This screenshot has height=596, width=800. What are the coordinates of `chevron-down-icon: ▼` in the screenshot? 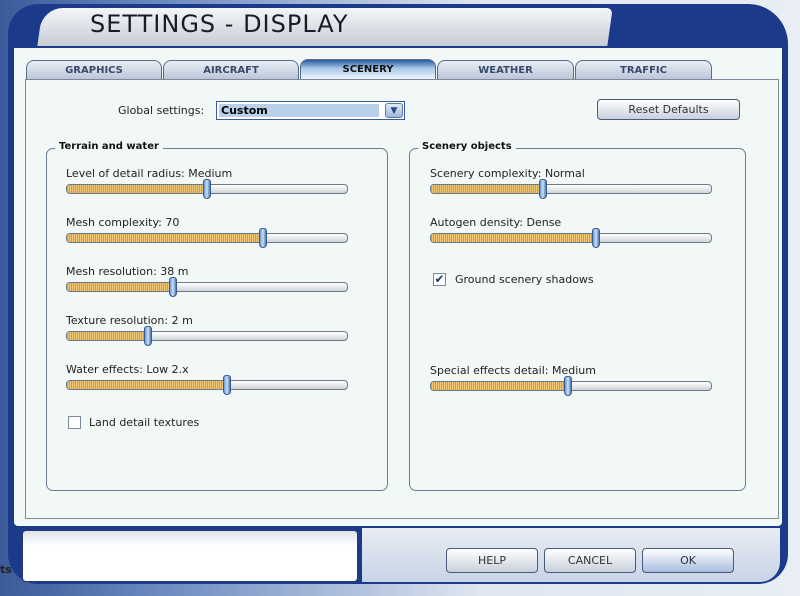 It's located at (394, 110).